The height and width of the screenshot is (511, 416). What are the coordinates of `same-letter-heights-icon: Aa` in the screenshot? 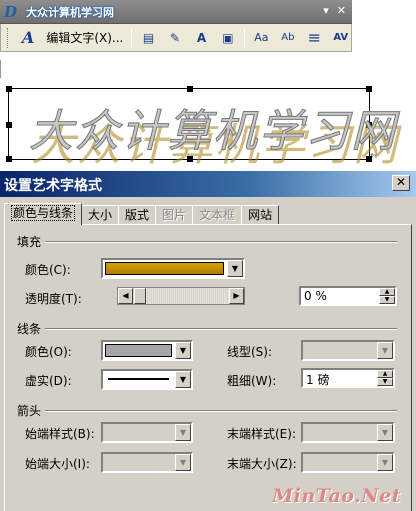 It's located at (261, 38).